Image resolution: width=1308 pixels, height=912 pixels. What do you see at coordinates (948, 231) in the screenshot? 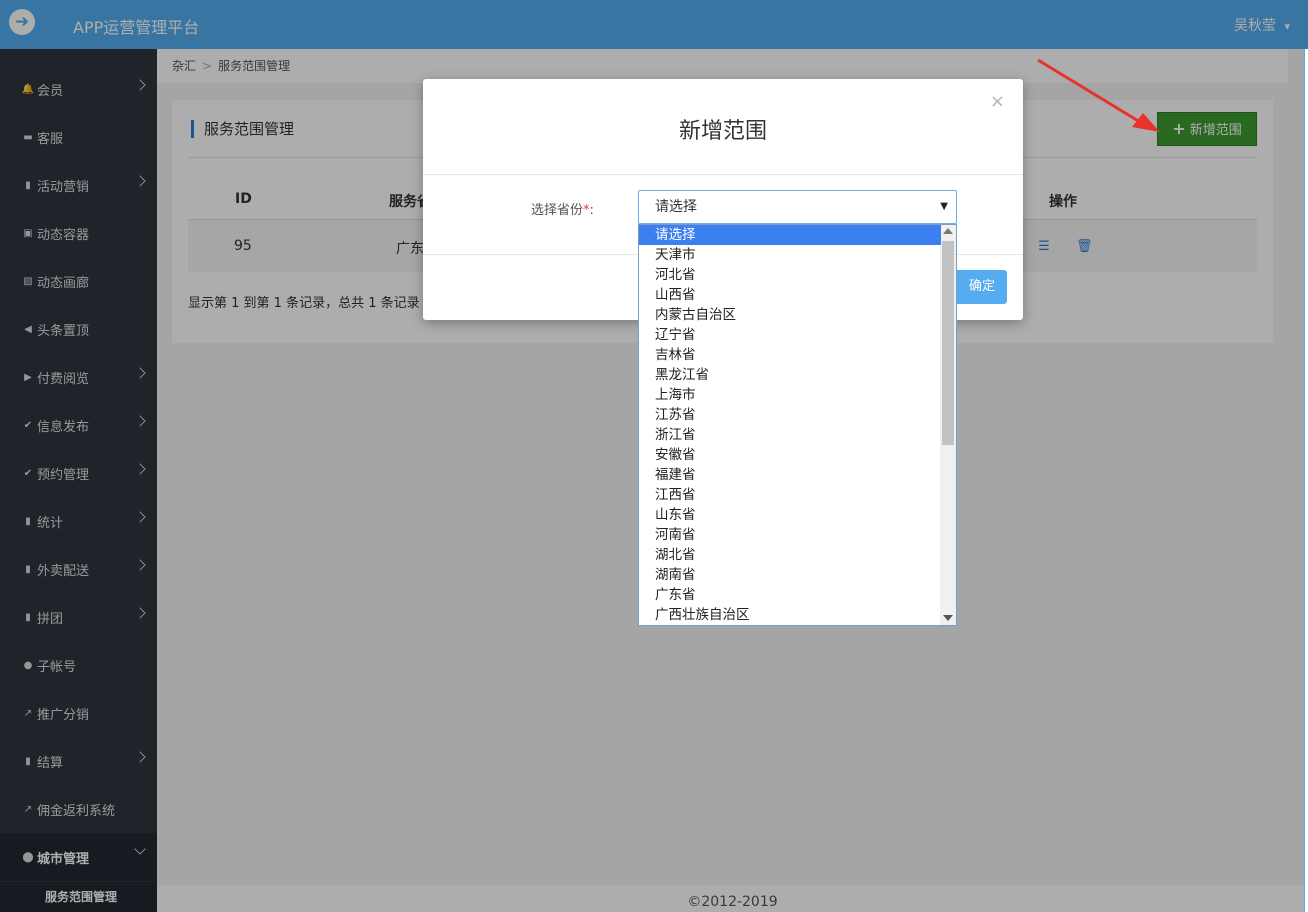
I see `scroll-up-arrow-icon` at bounding box center [948, 231].